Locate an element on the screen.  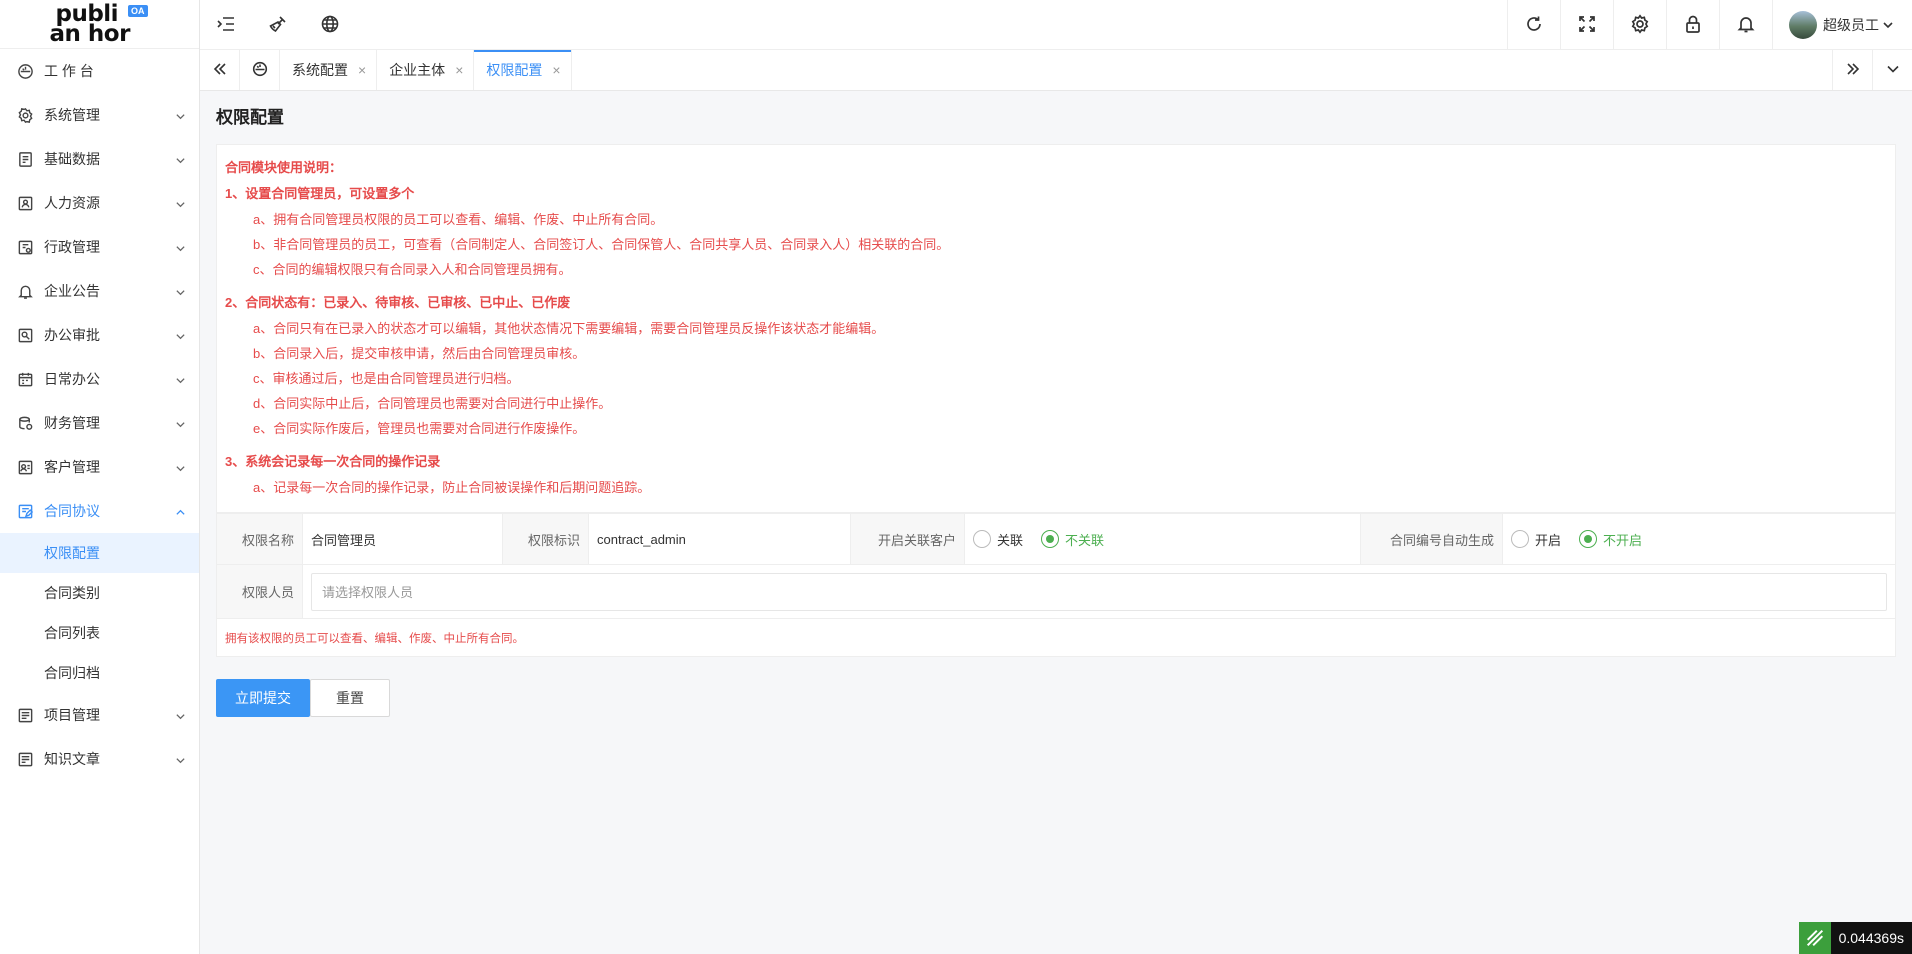
avatar is located at coordinates (1803, 25).